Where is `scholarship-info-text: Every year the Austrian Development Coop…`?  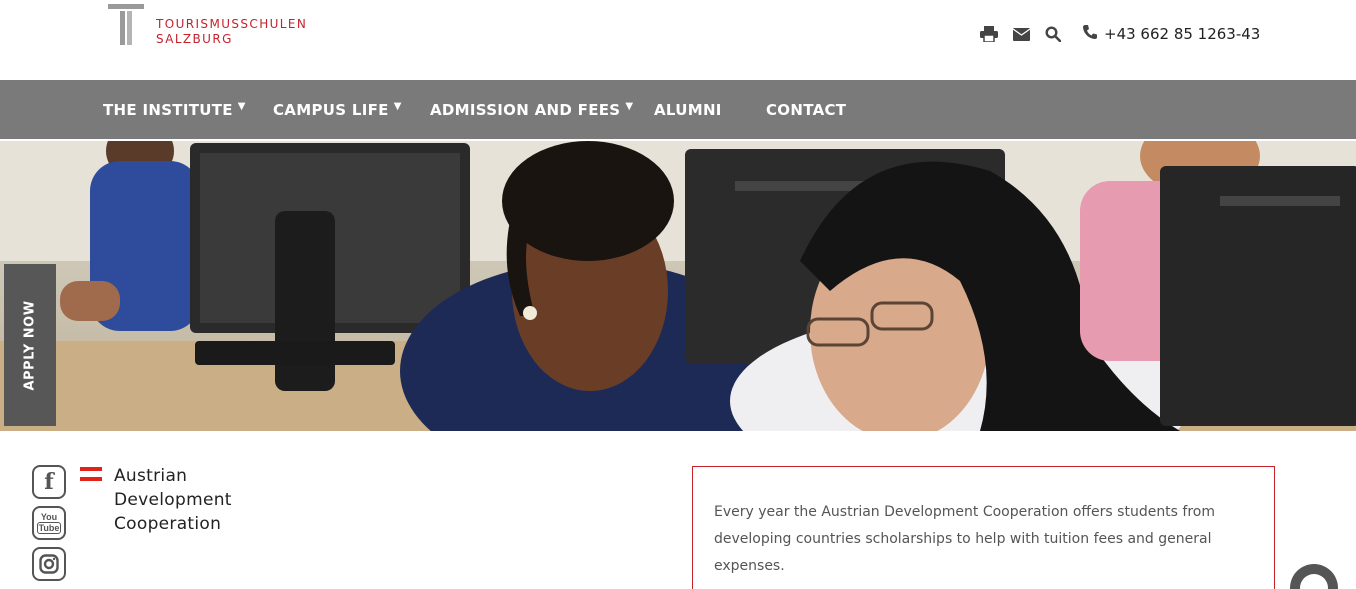
scholarship-info-text: Every year the Austrian Development Coop… is located at coordinates (964, 539).